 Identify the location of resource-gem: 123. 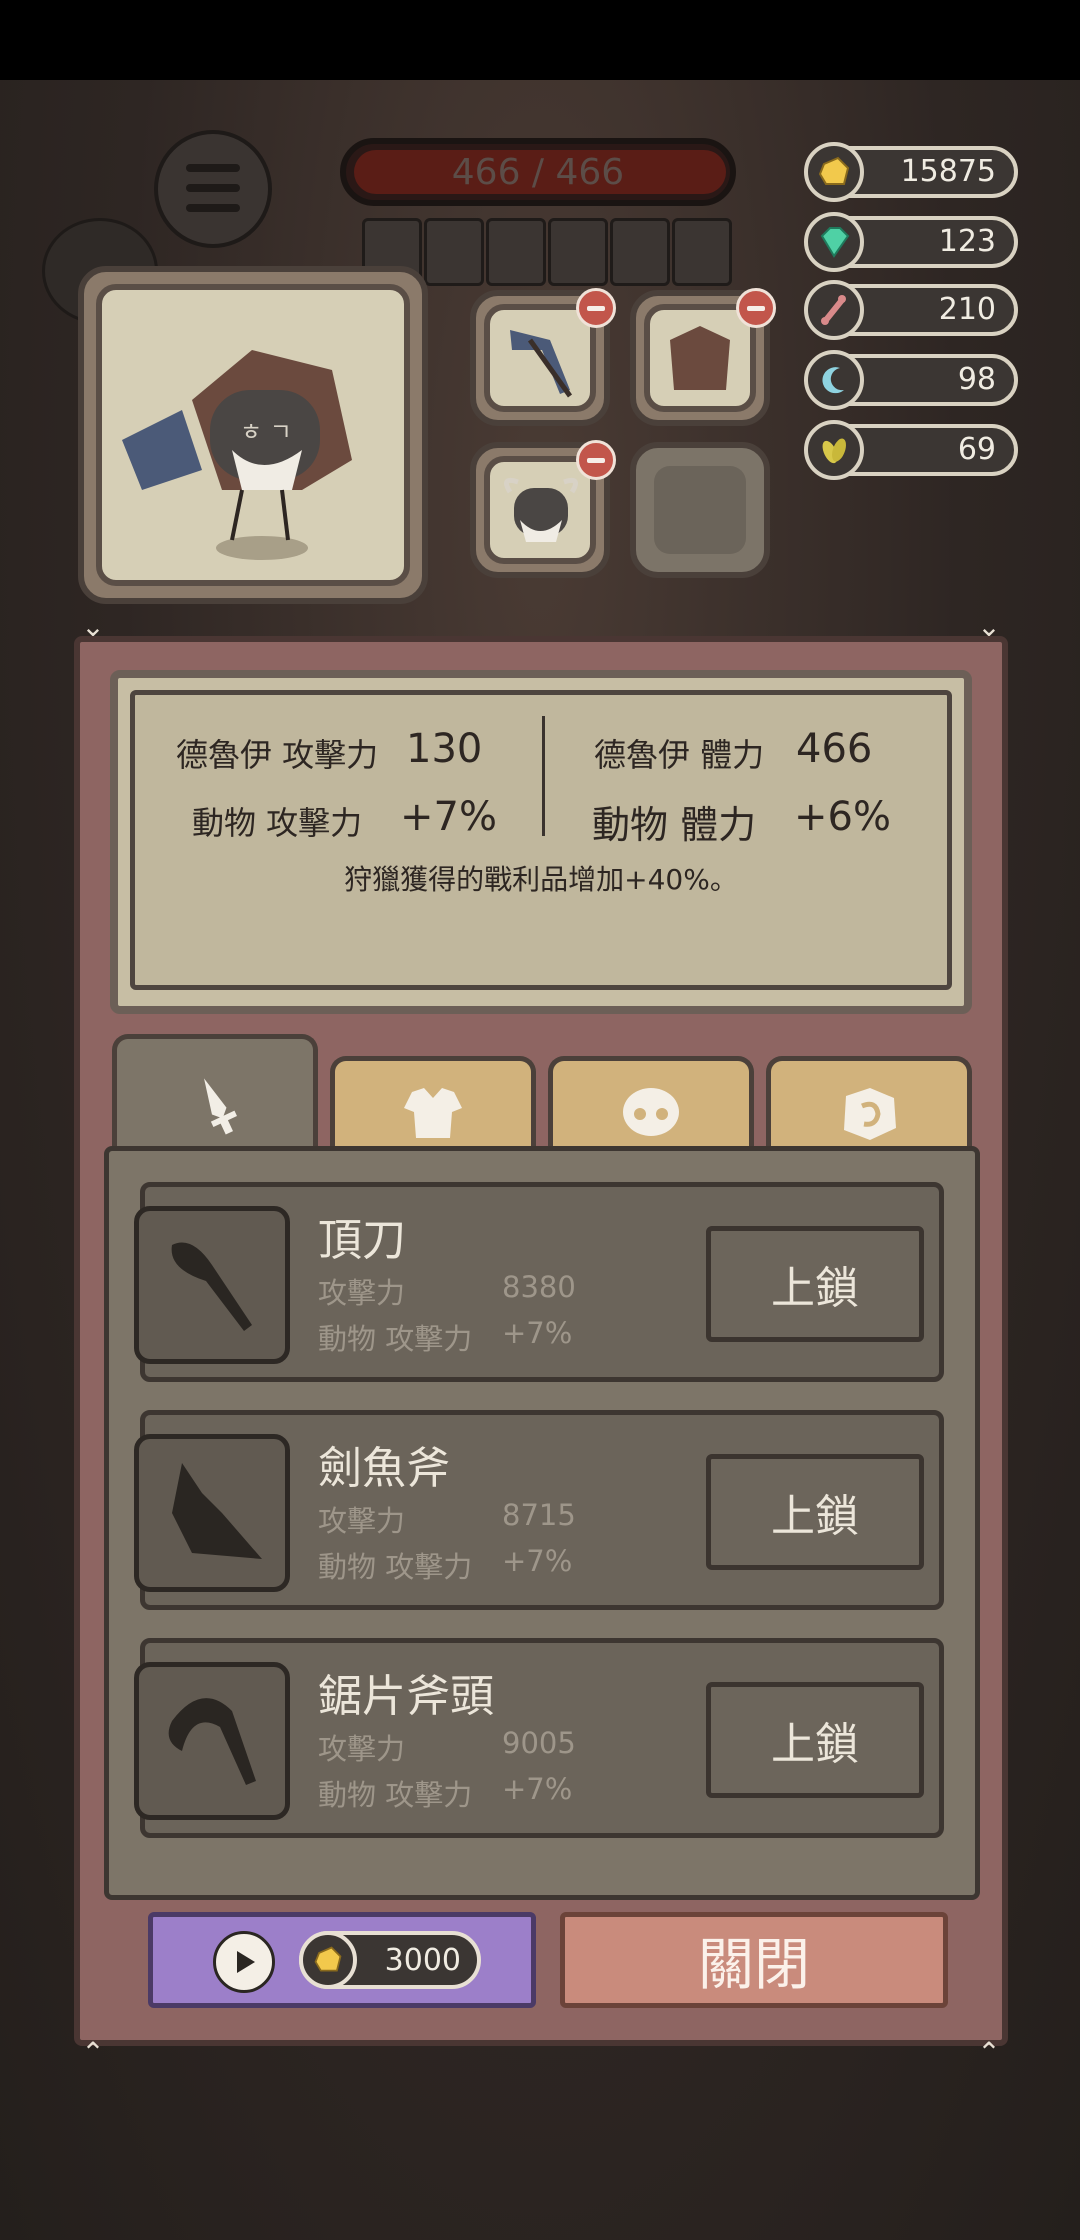
(911, 242).